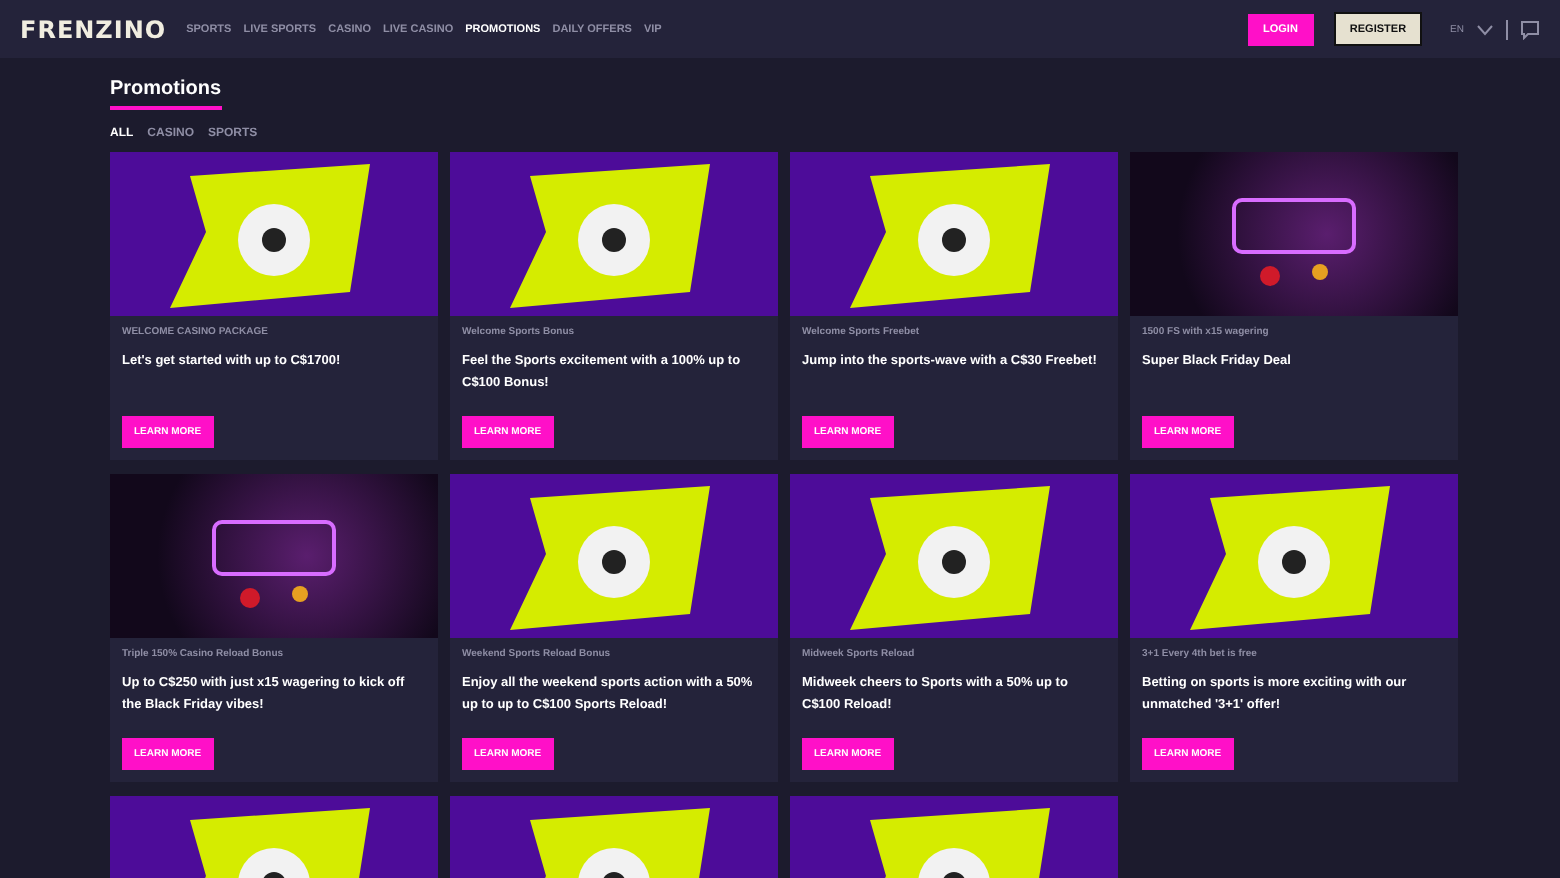 This screenshot has width=1560, height=878. What do you see at coordinates (93, 29) in the screenshot?
I see `site-logo: FRENZINO` at bounding box center [93, 29].